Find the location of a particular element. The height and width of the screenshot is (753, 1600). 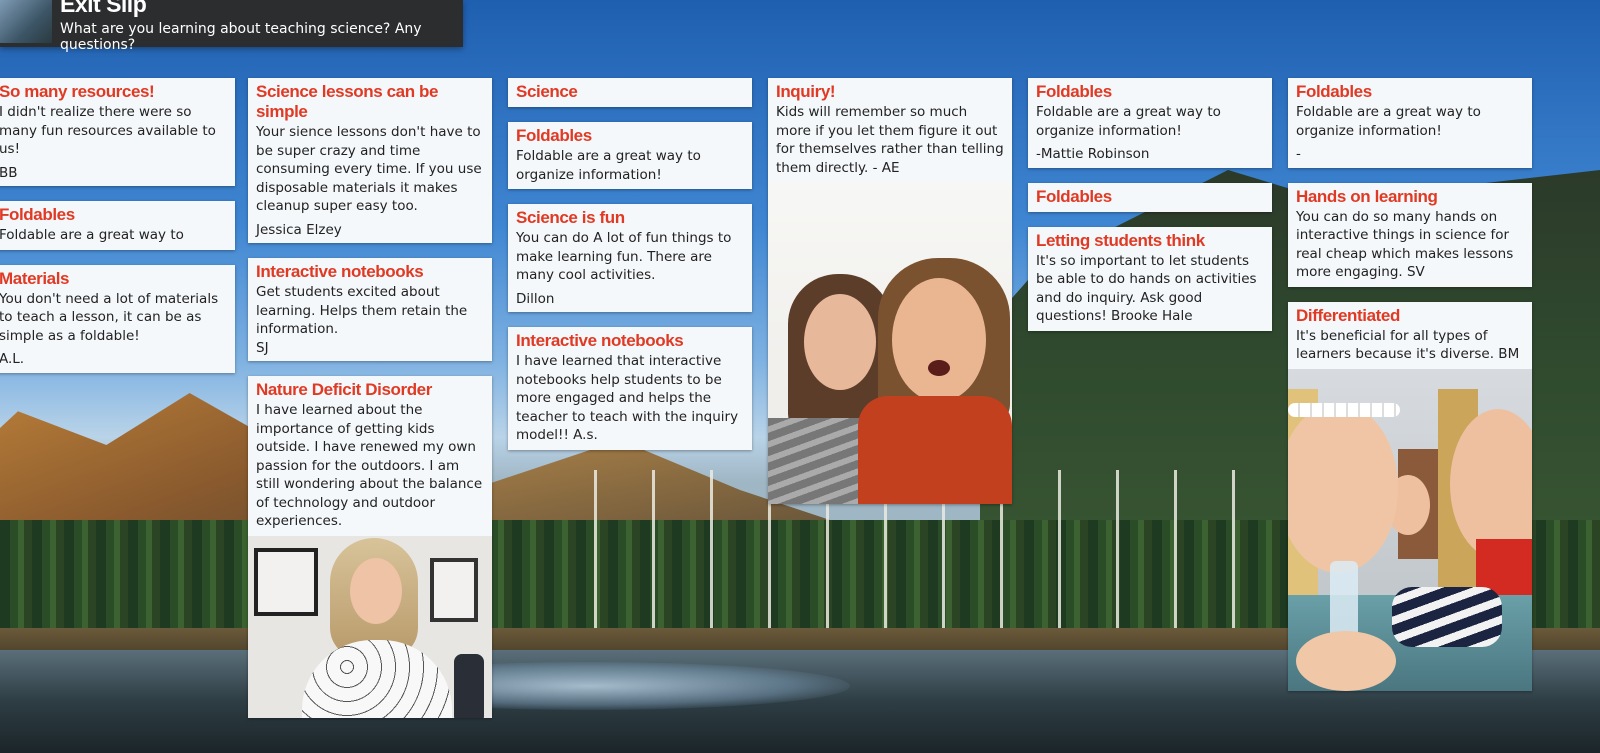

post-title: So many resources! is located at coordinates (77, 91).